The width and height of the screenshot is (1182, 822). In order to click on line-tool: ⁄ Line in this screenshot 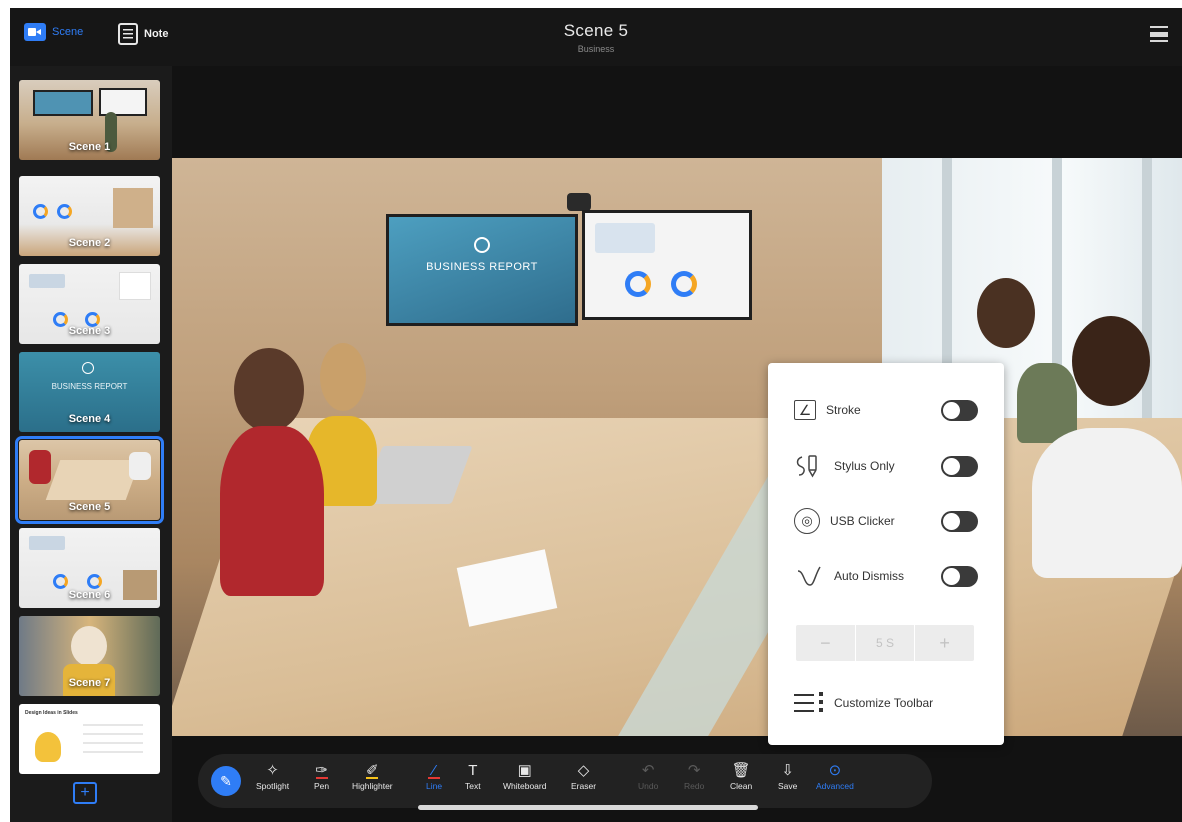, I will do `click(434, 776)`.